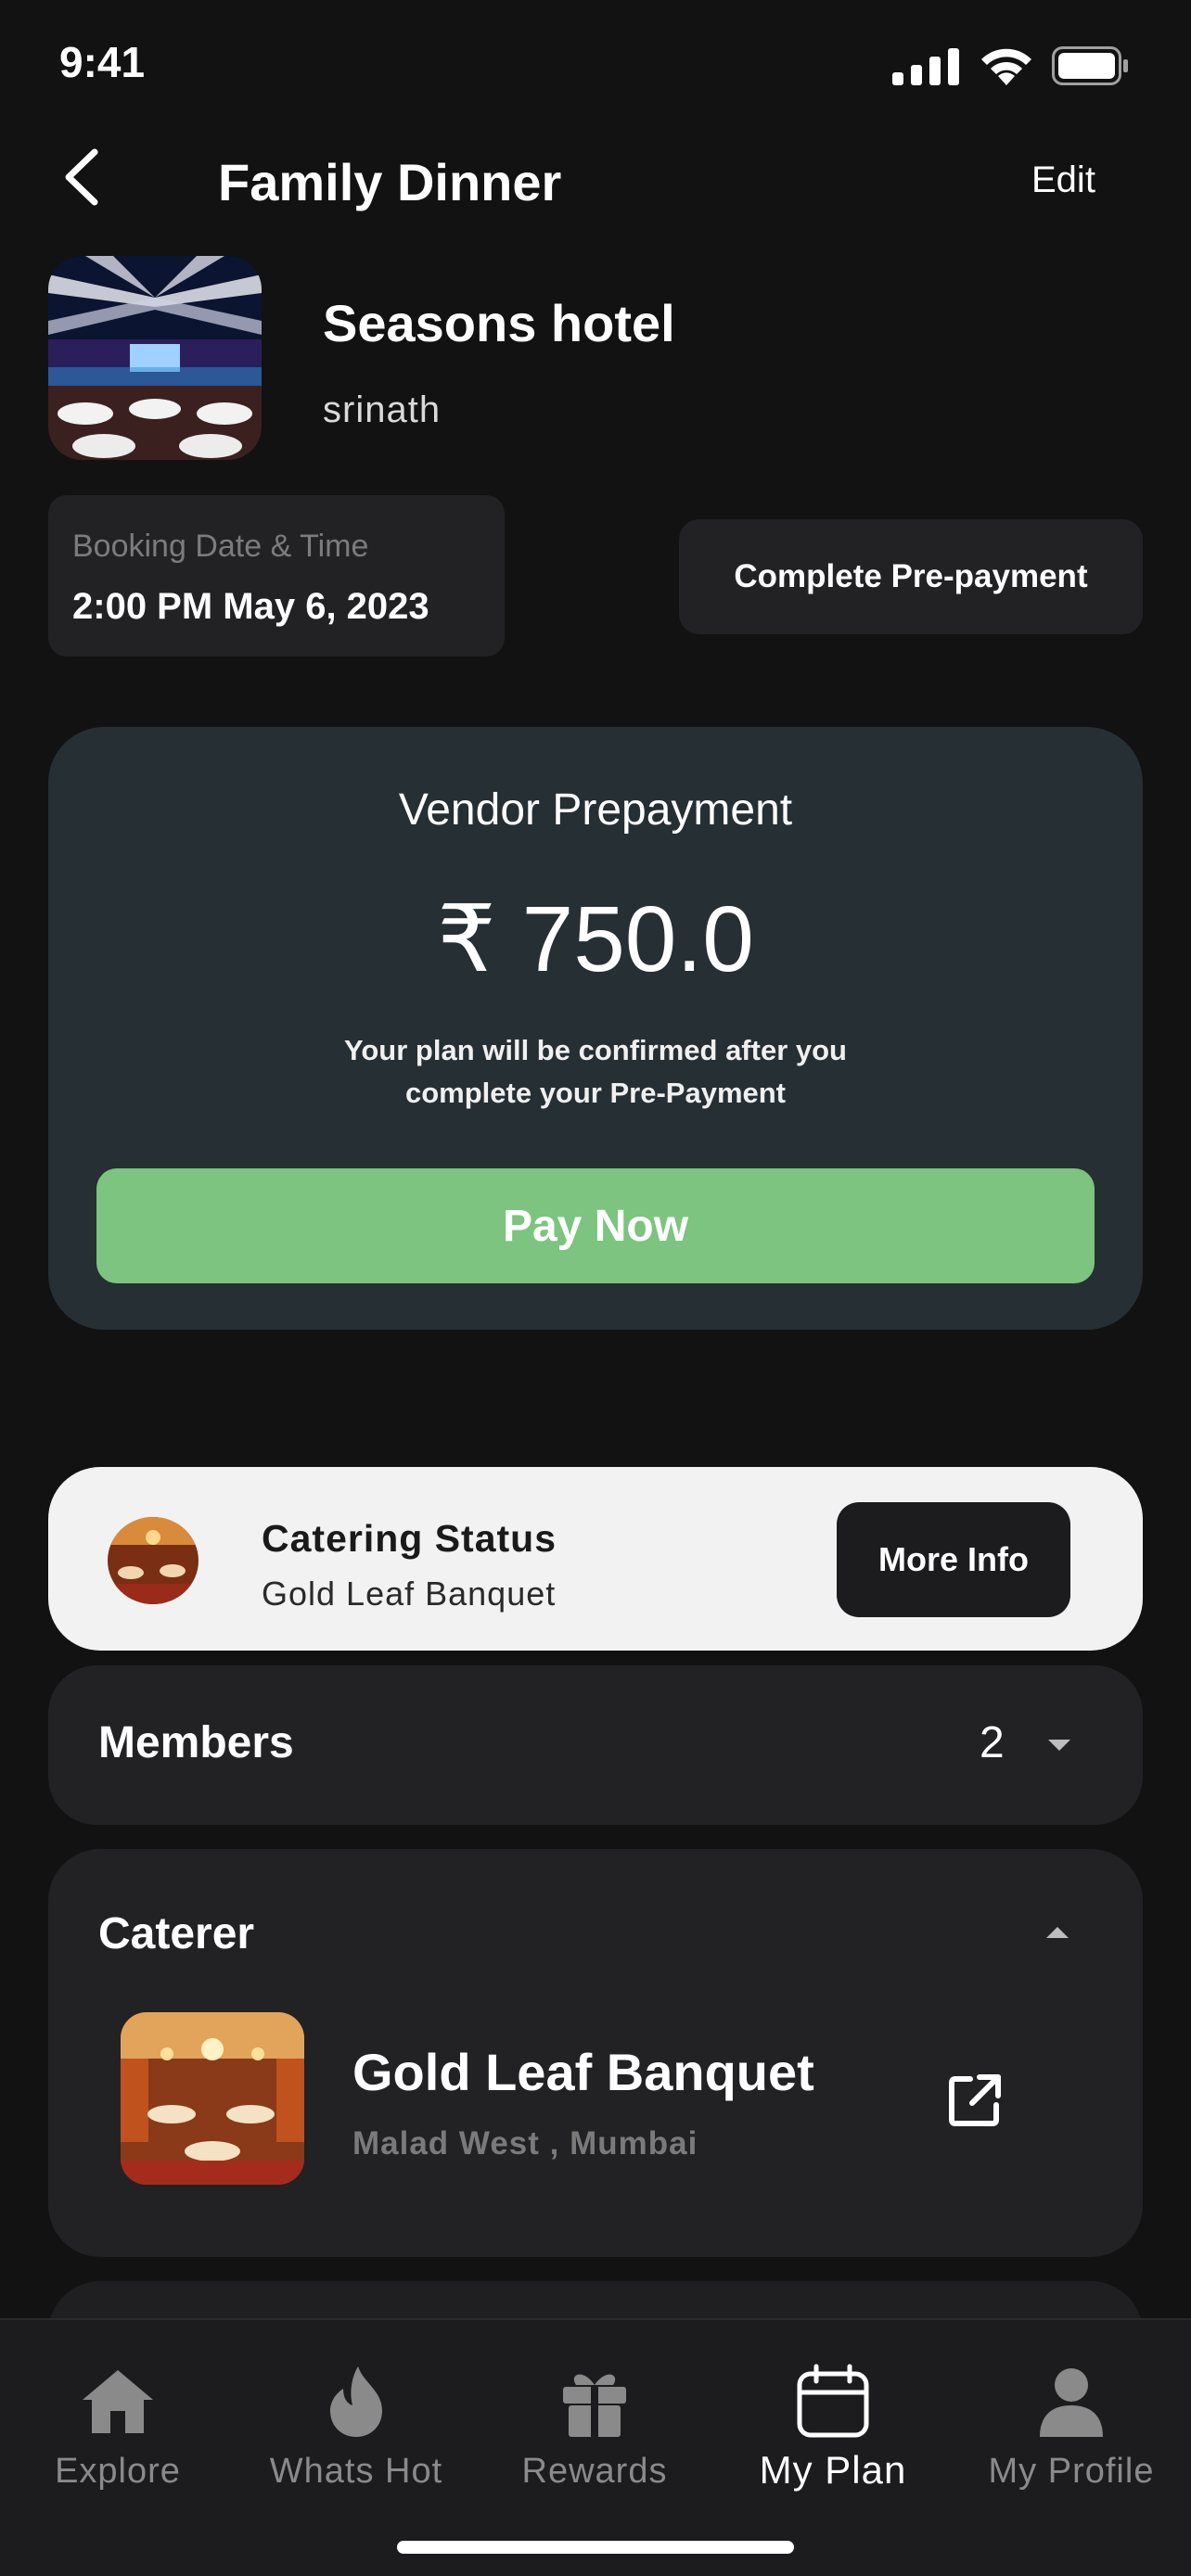 This screenshot has height=2576, width=1191. I want to click on gift-icon, so click(594, 2406).